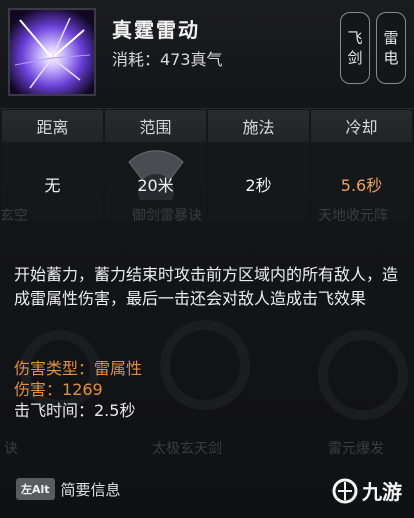 The image size is (414, 518). Describe the element at coordinates (11, 449) in the screenshot. I see `faint-text: 诀` at that location.